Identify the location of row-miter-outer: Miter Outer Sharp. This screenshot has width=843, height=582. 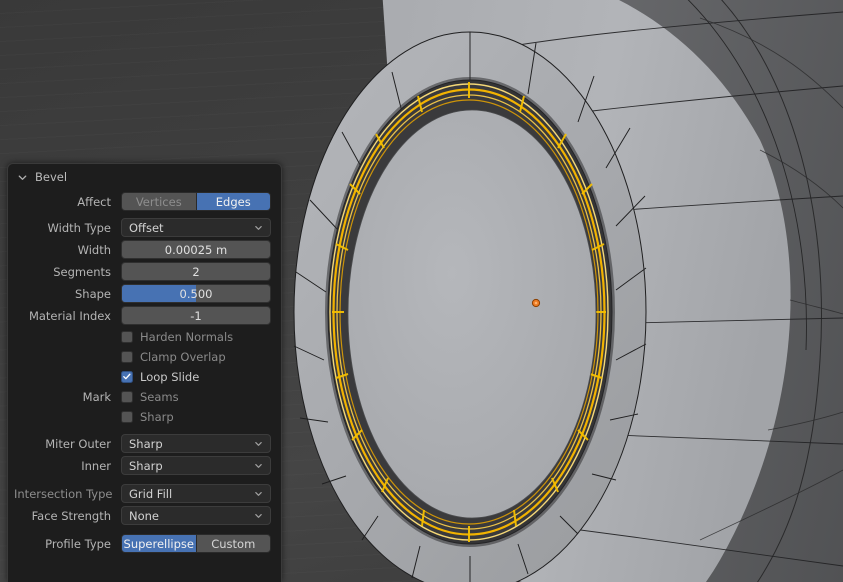
(142, 443).